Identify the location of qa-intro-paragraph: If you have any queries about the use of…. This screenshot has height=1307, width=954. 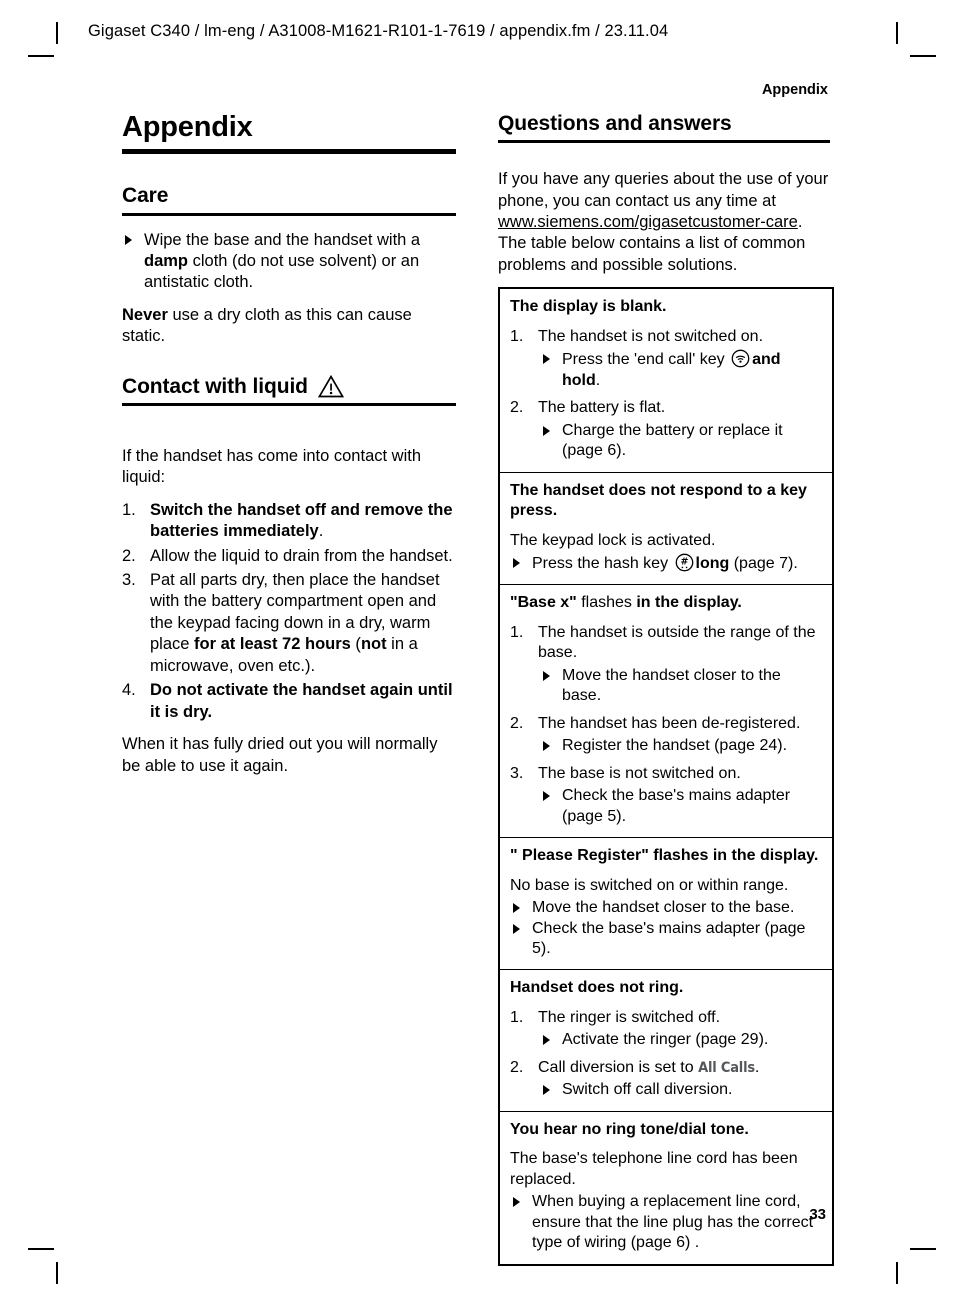
(664, 222).